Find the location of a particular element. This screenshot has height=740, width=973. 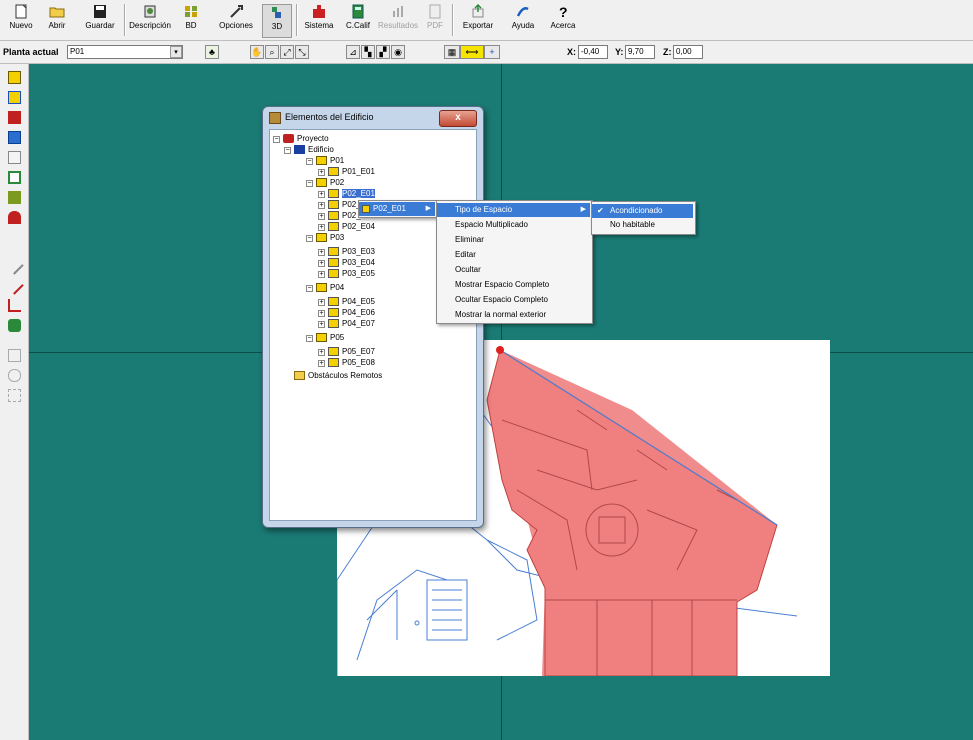

tree-node-p03: P03 is located at coordinates (330, 237).